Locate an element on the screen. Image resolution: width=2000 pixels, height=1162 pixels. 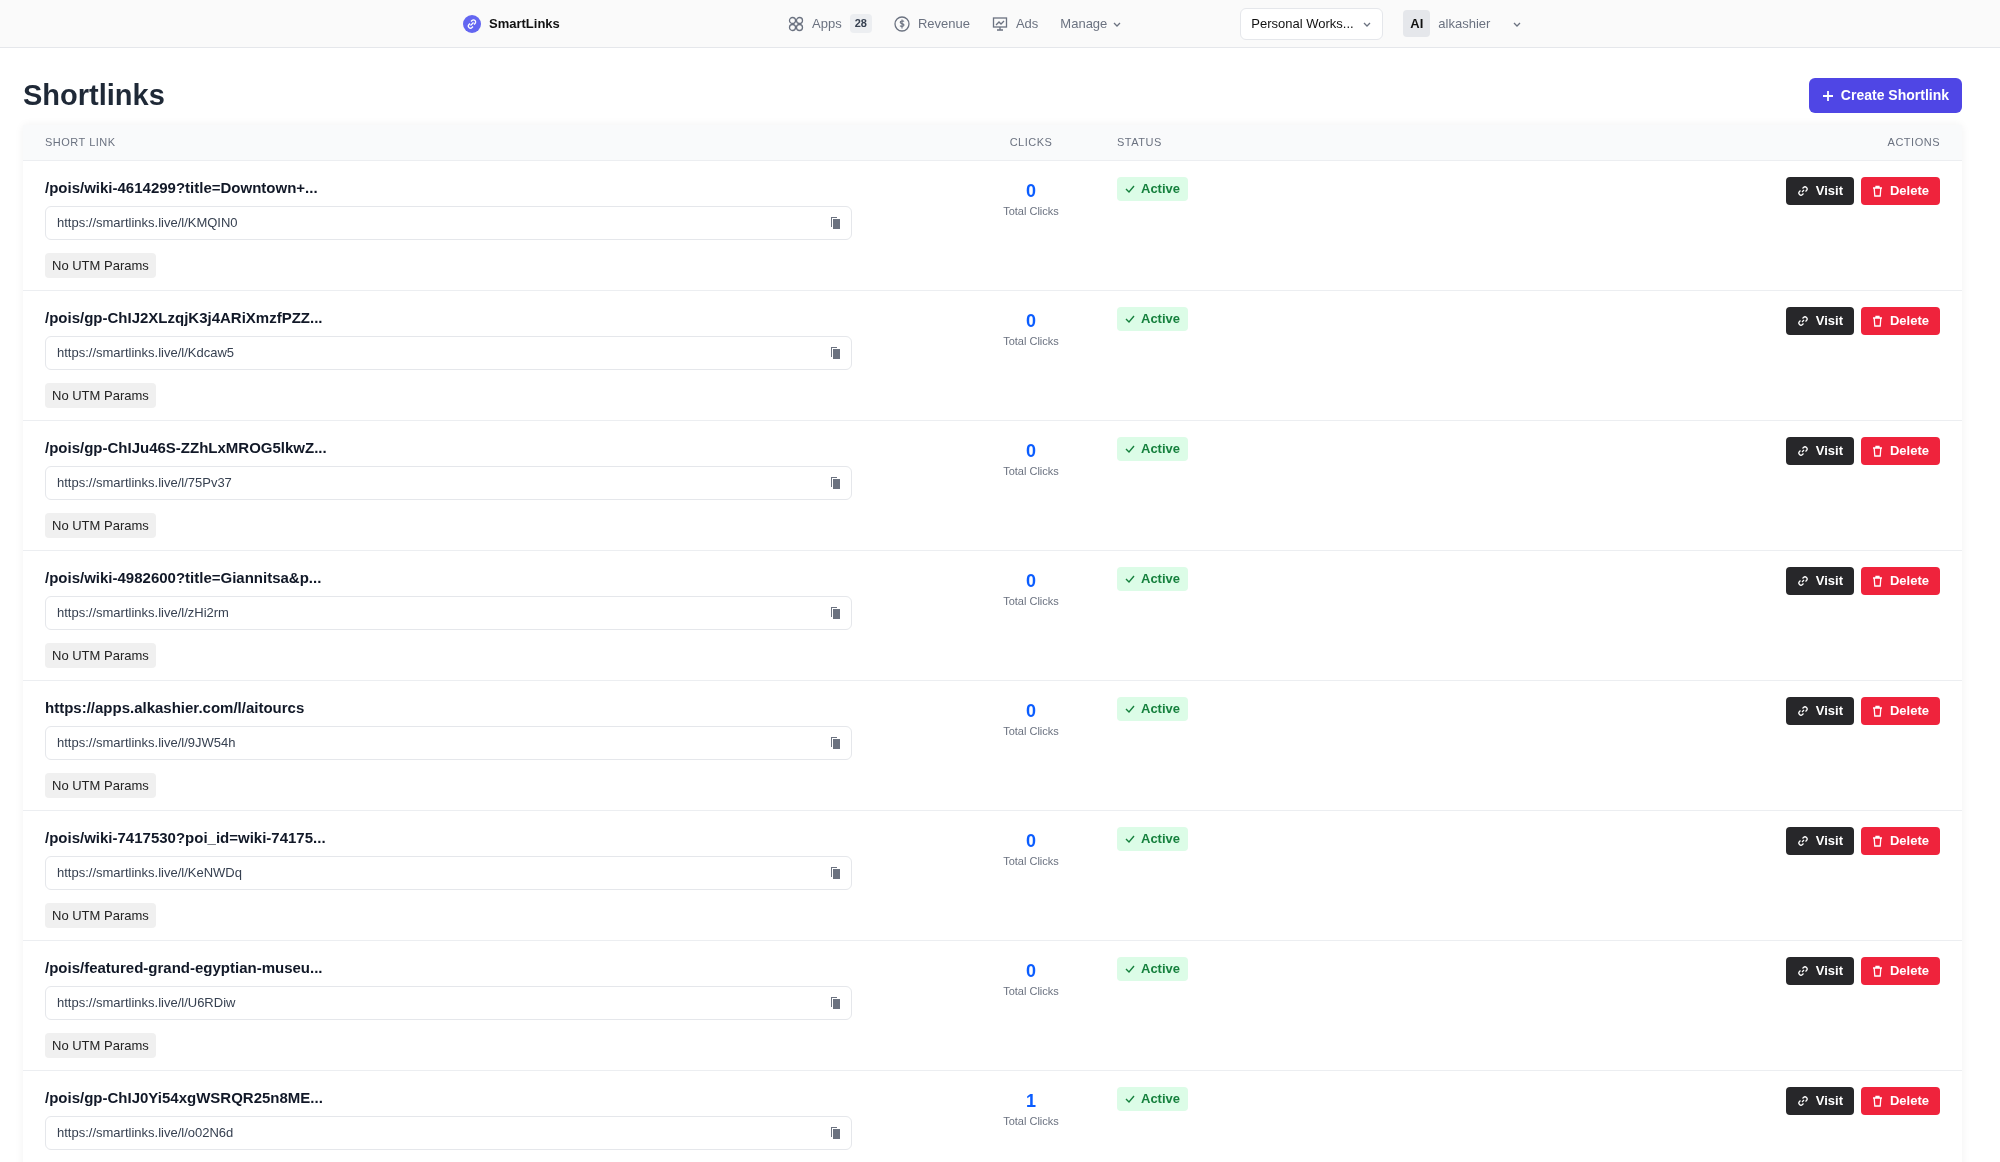
nav-link: Apps 28 is located at coordinates (830, 23).